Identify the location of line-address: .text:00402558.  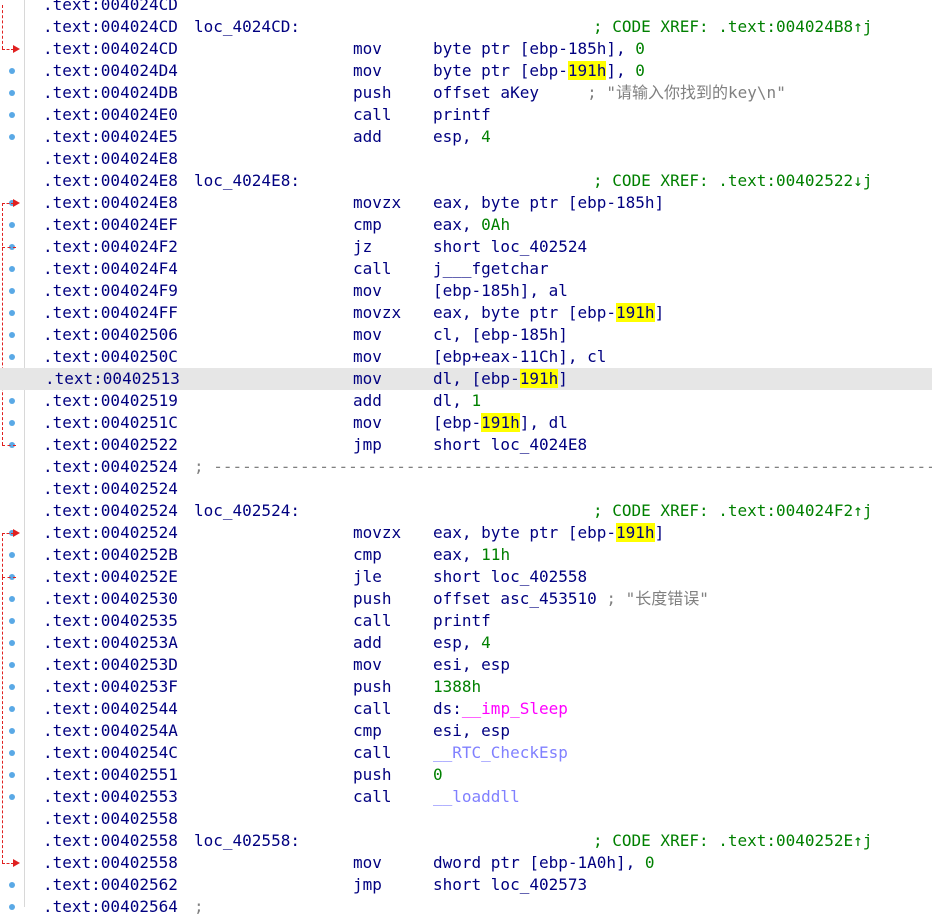
(110, 863).